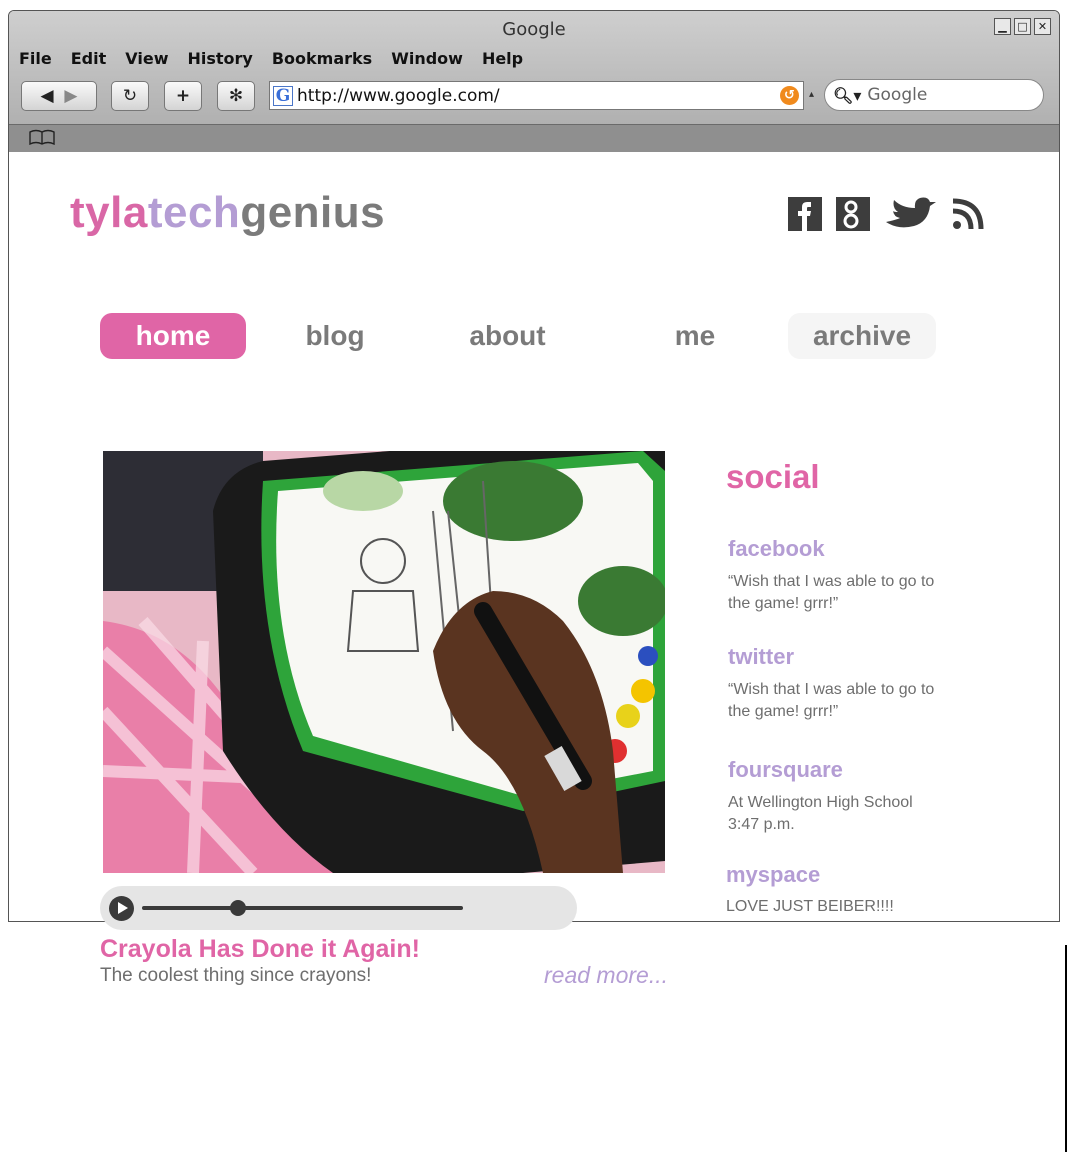 Image resolution: width=1067 pixels, height=1152 pixels. Describe the element at coordinates (260, 949) in the screenshot. I see `post-title: Crayola Has Done it Again!` at that location.